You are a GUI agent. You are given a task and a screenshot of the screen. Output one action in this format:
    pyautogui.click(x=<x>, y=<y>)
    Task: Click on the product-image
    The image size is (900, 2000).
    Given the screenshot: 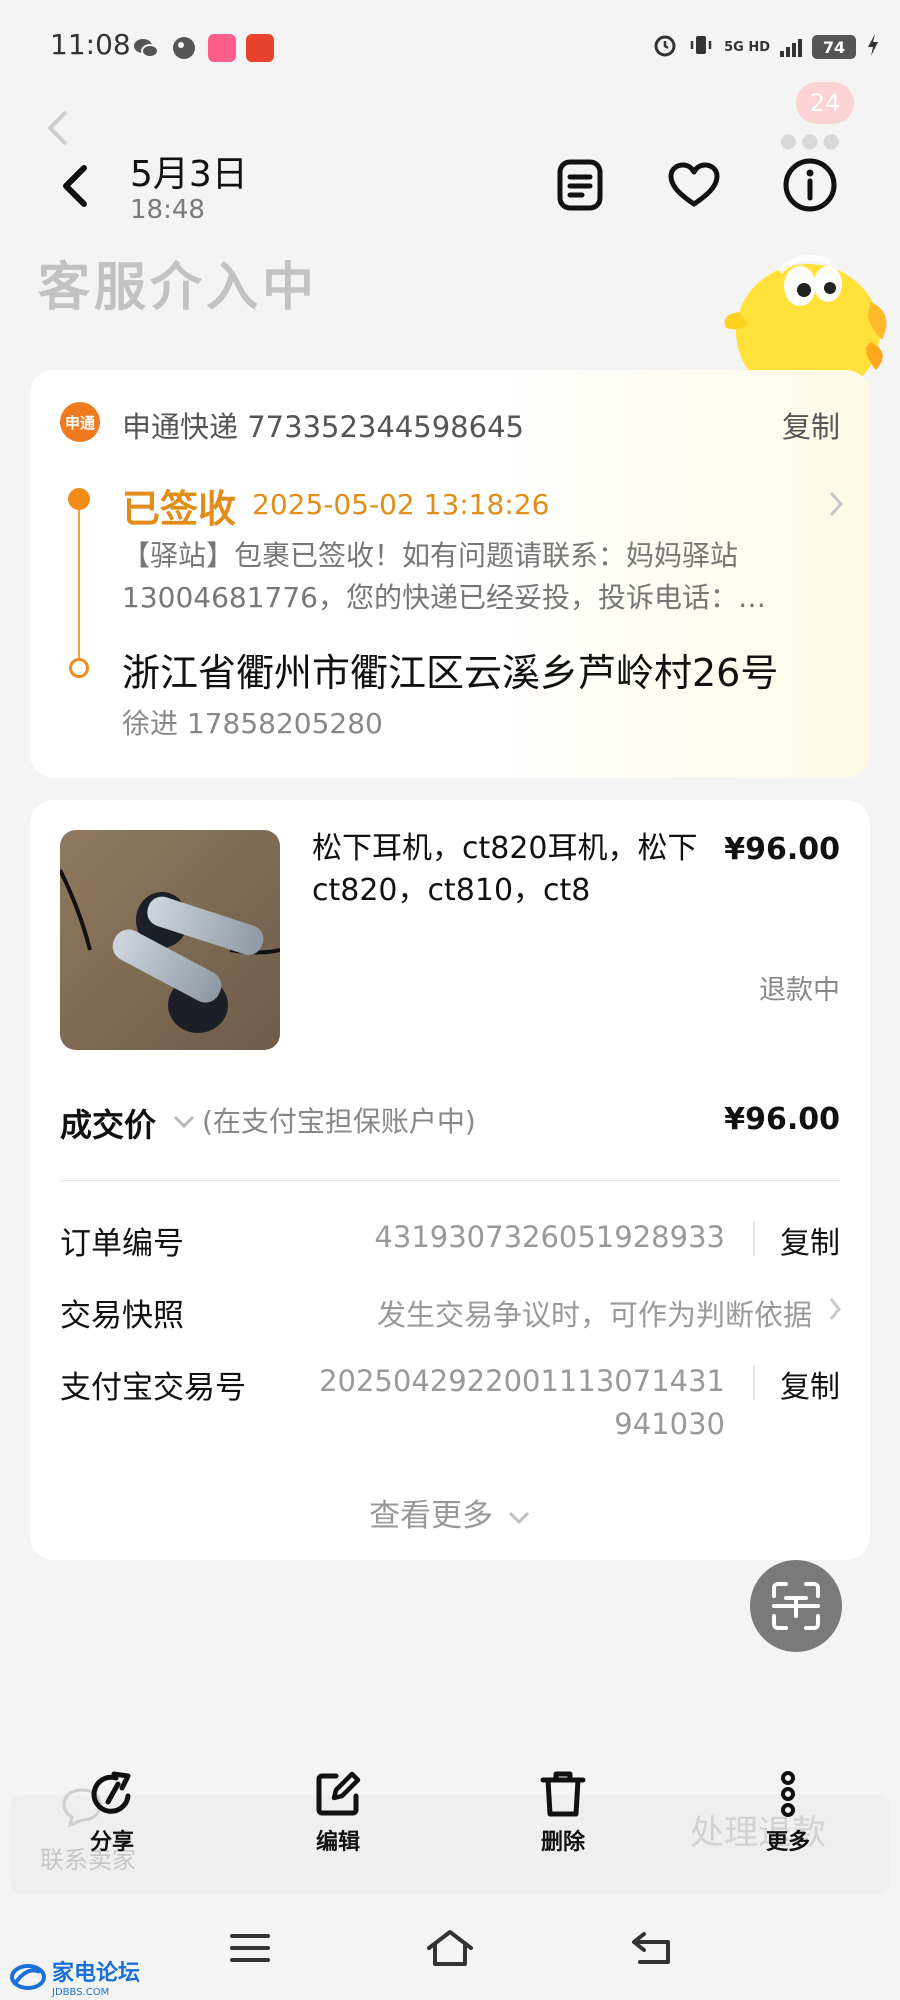 What is the action you would take?
    pyautogui.click(x=170, y=940)
    